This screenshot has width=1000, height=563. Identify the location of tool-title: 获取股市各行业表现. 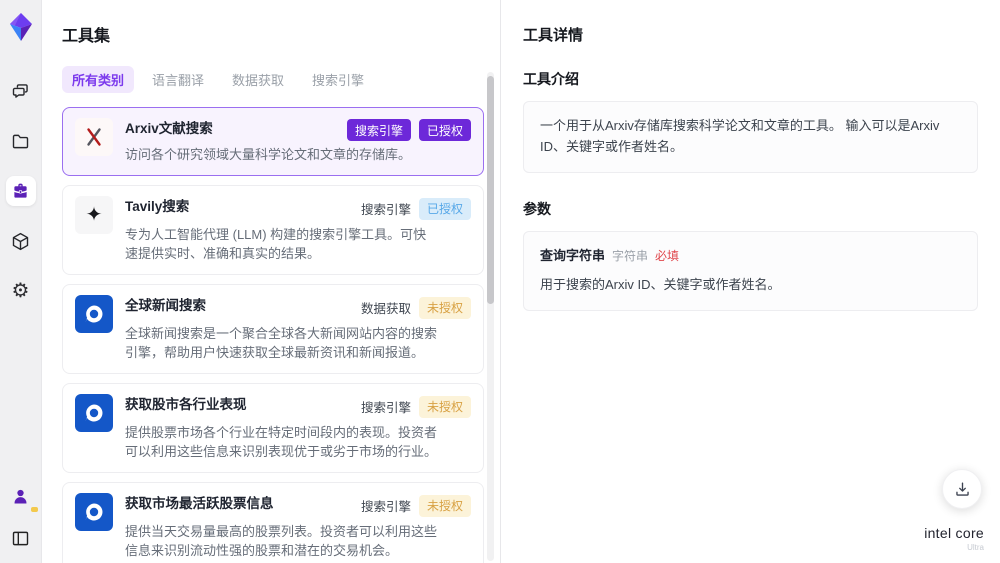
(186, 404).